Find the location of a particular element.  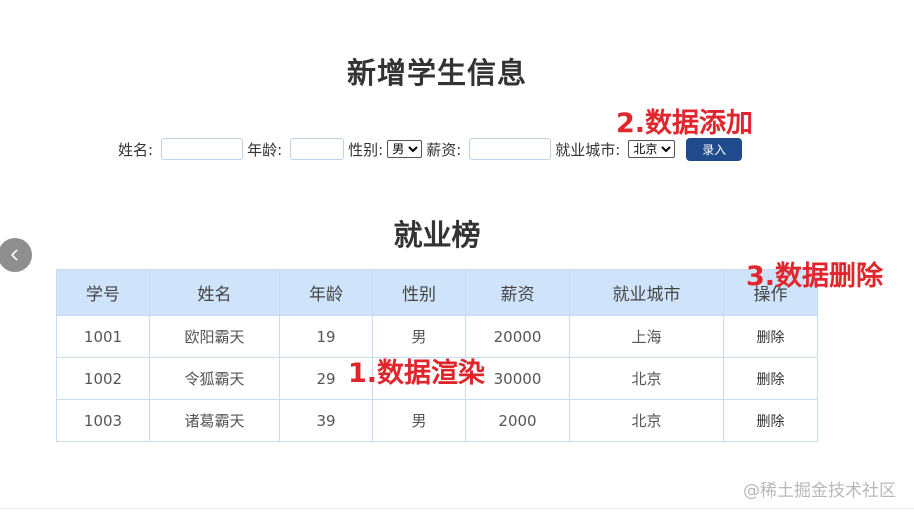

annotation-render: 1.数据渲染 is located at coordinates (417, 373).